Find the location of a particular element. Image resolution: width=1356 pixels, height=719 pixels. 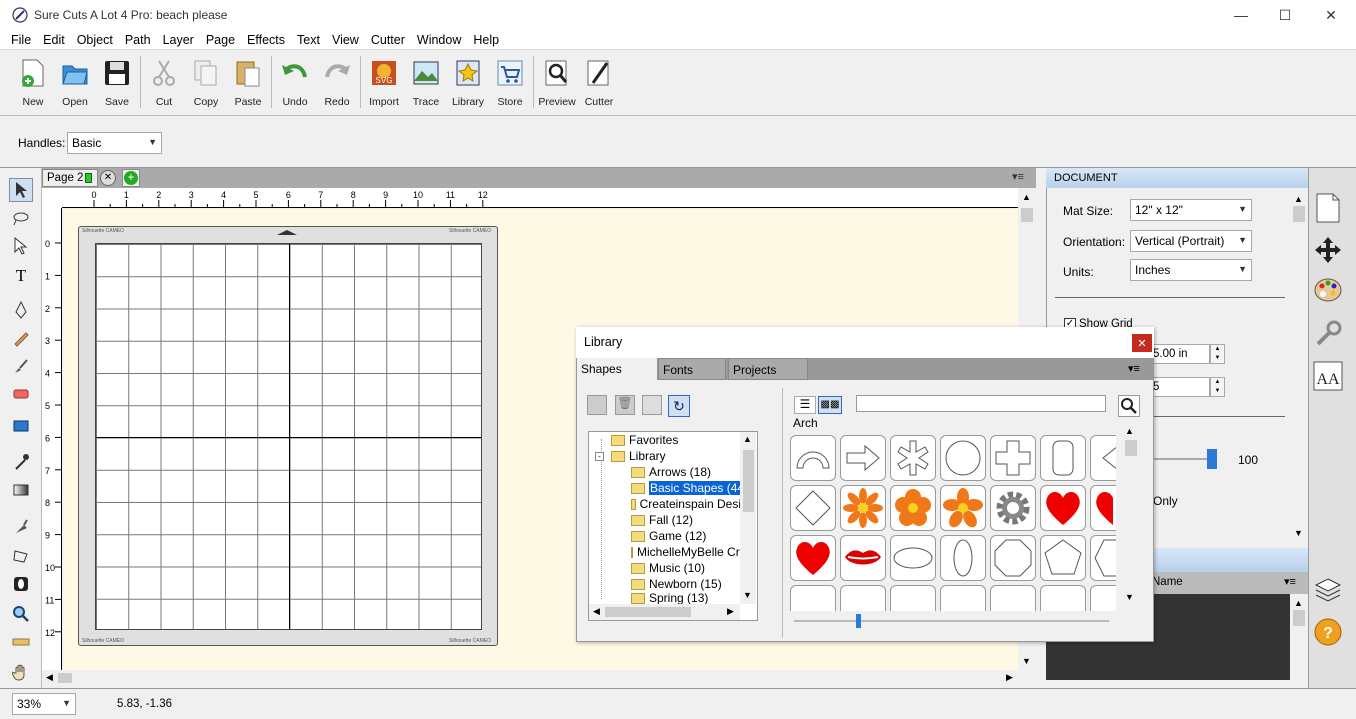

menu-cutter: Cutter is located at coordinates (388, 40).